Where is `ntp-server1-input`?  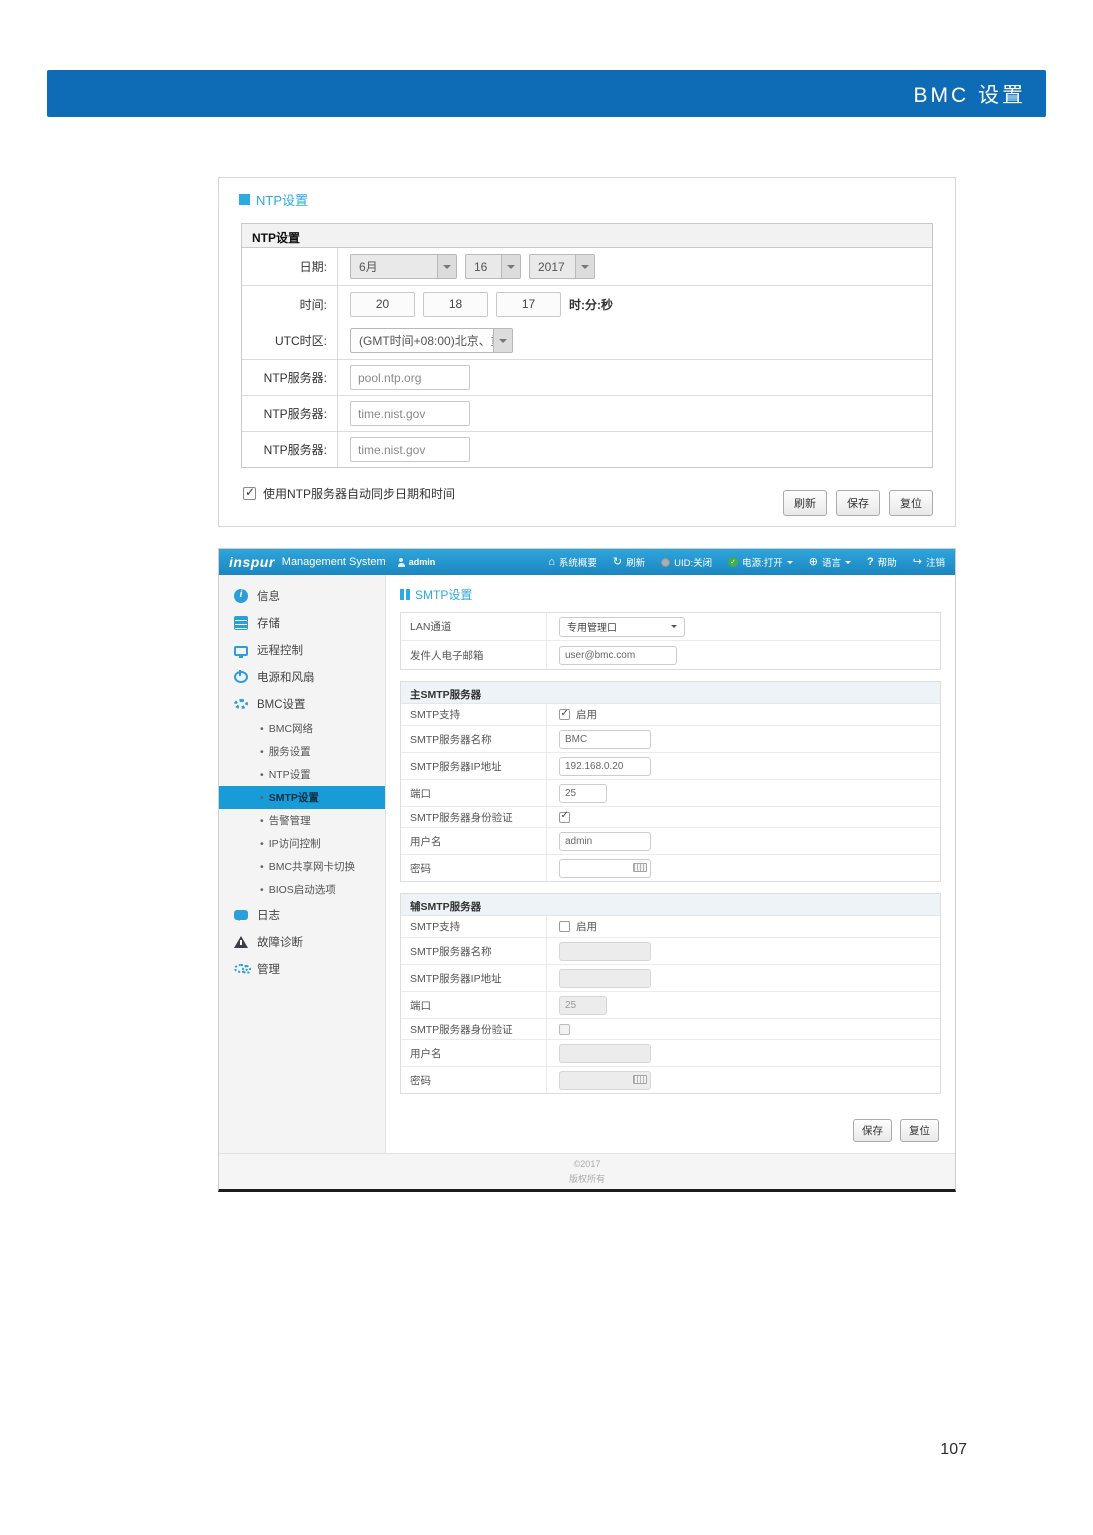 ntp-server1-input is located at coordinates (410, 377).